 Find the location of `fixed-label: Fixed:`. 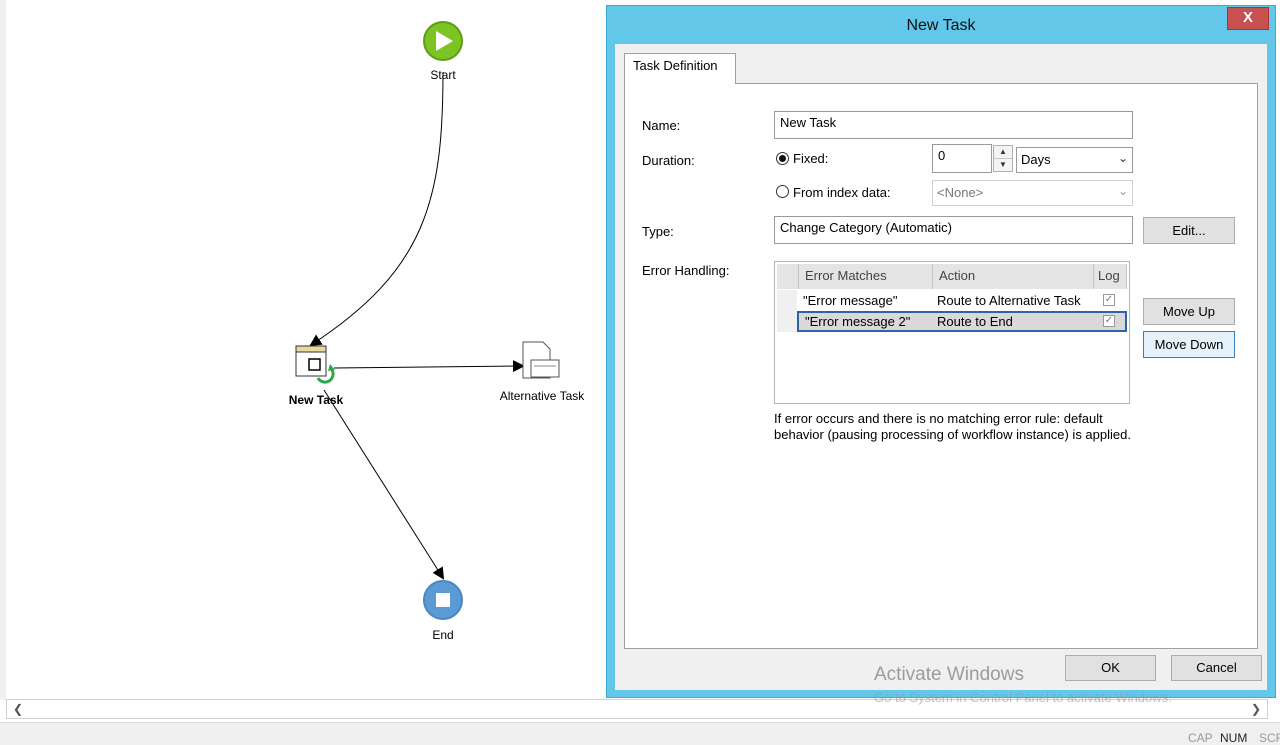

fixed-label: Fixed: is located at coordinates (811, 158).